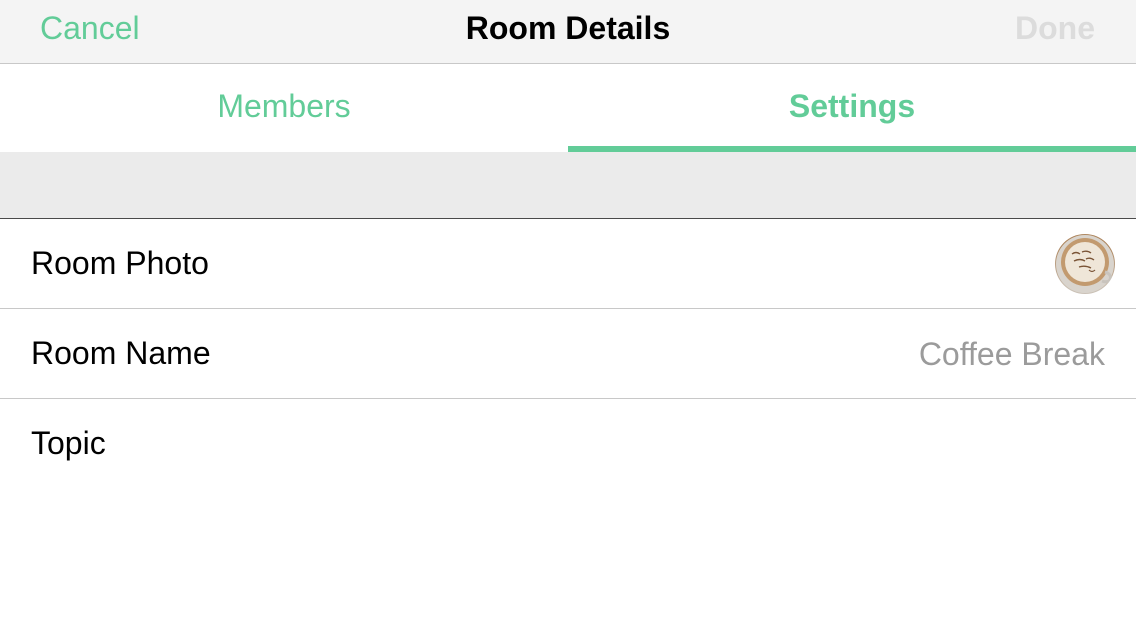 This screenshot has height=640, width=1136. I want to click on done-button: Done, so click(1055, 28).